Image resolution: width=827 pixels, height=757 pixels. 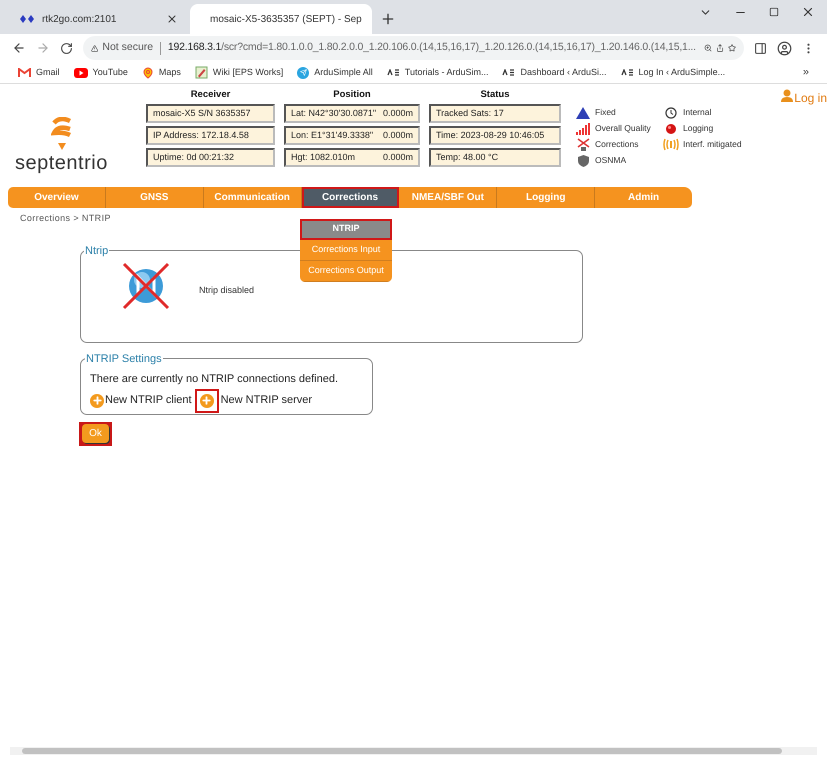 I want to click on triangle-icon, so click(x=583, y=112).